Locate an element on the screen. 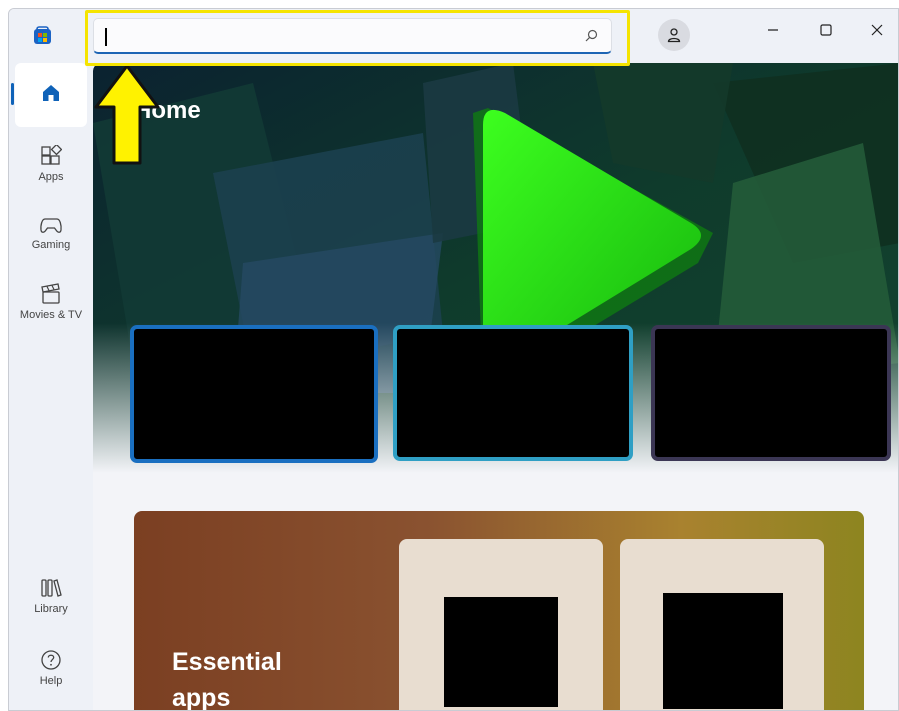 The width and height of the screenshot is (899, 711). sidebar-item-label: Apps is located at coordinates (51, 177).